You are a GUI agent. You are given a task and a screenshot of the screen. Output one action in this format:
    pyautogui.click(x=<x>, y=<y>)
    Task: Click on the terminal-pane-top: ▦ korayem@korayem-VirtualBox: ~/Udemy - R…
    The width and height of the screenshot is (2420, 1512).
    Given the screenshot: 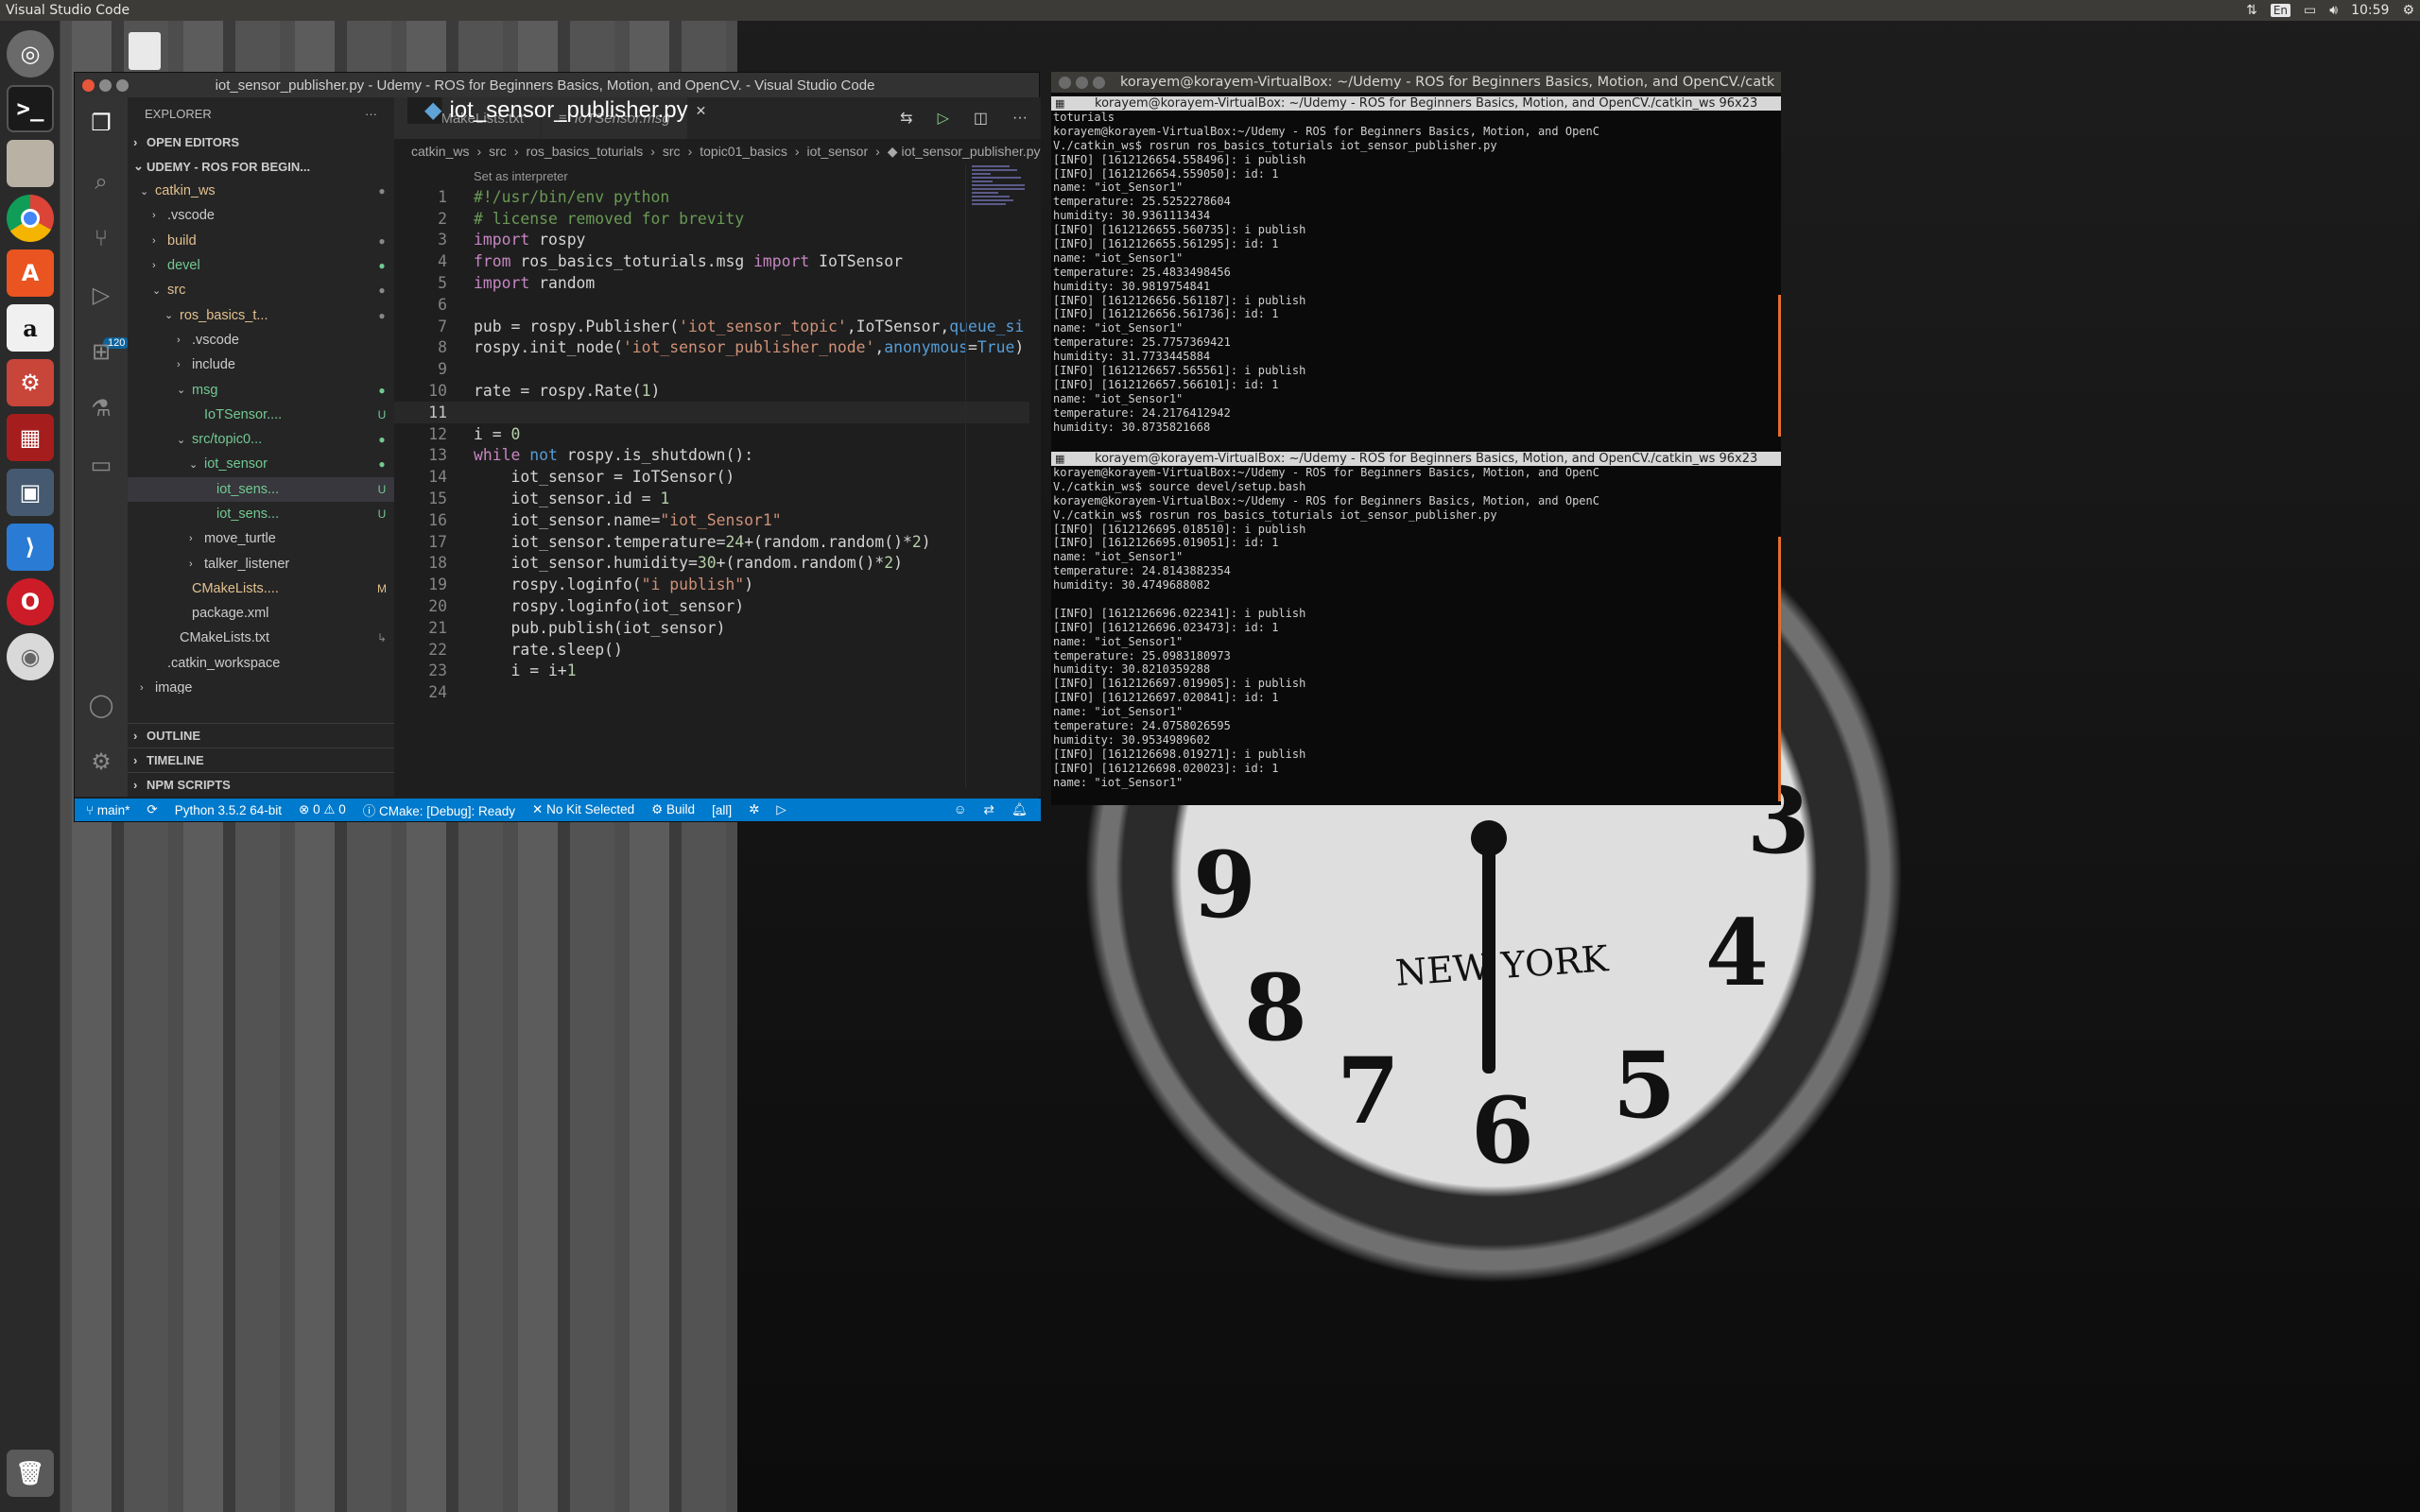 What is the action you would take?
    pyautogui.click(x=1416, y=265)
    